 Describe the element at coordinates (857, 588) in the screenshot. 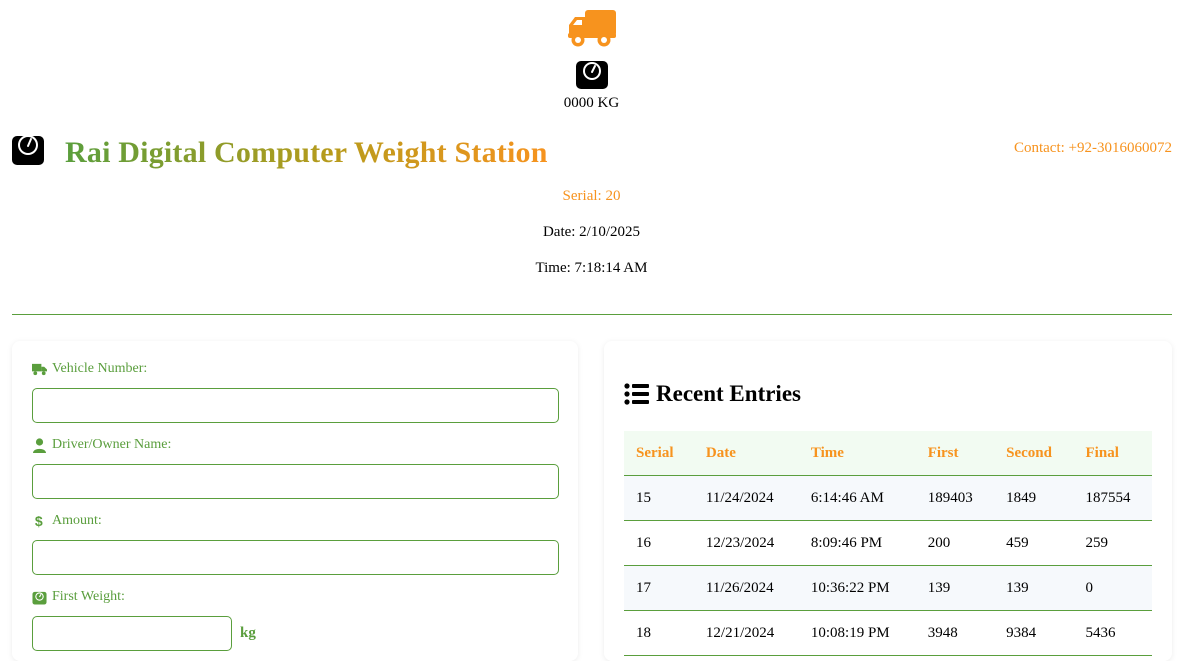

I see `cell-time: 10:36:22 PM` at that location.